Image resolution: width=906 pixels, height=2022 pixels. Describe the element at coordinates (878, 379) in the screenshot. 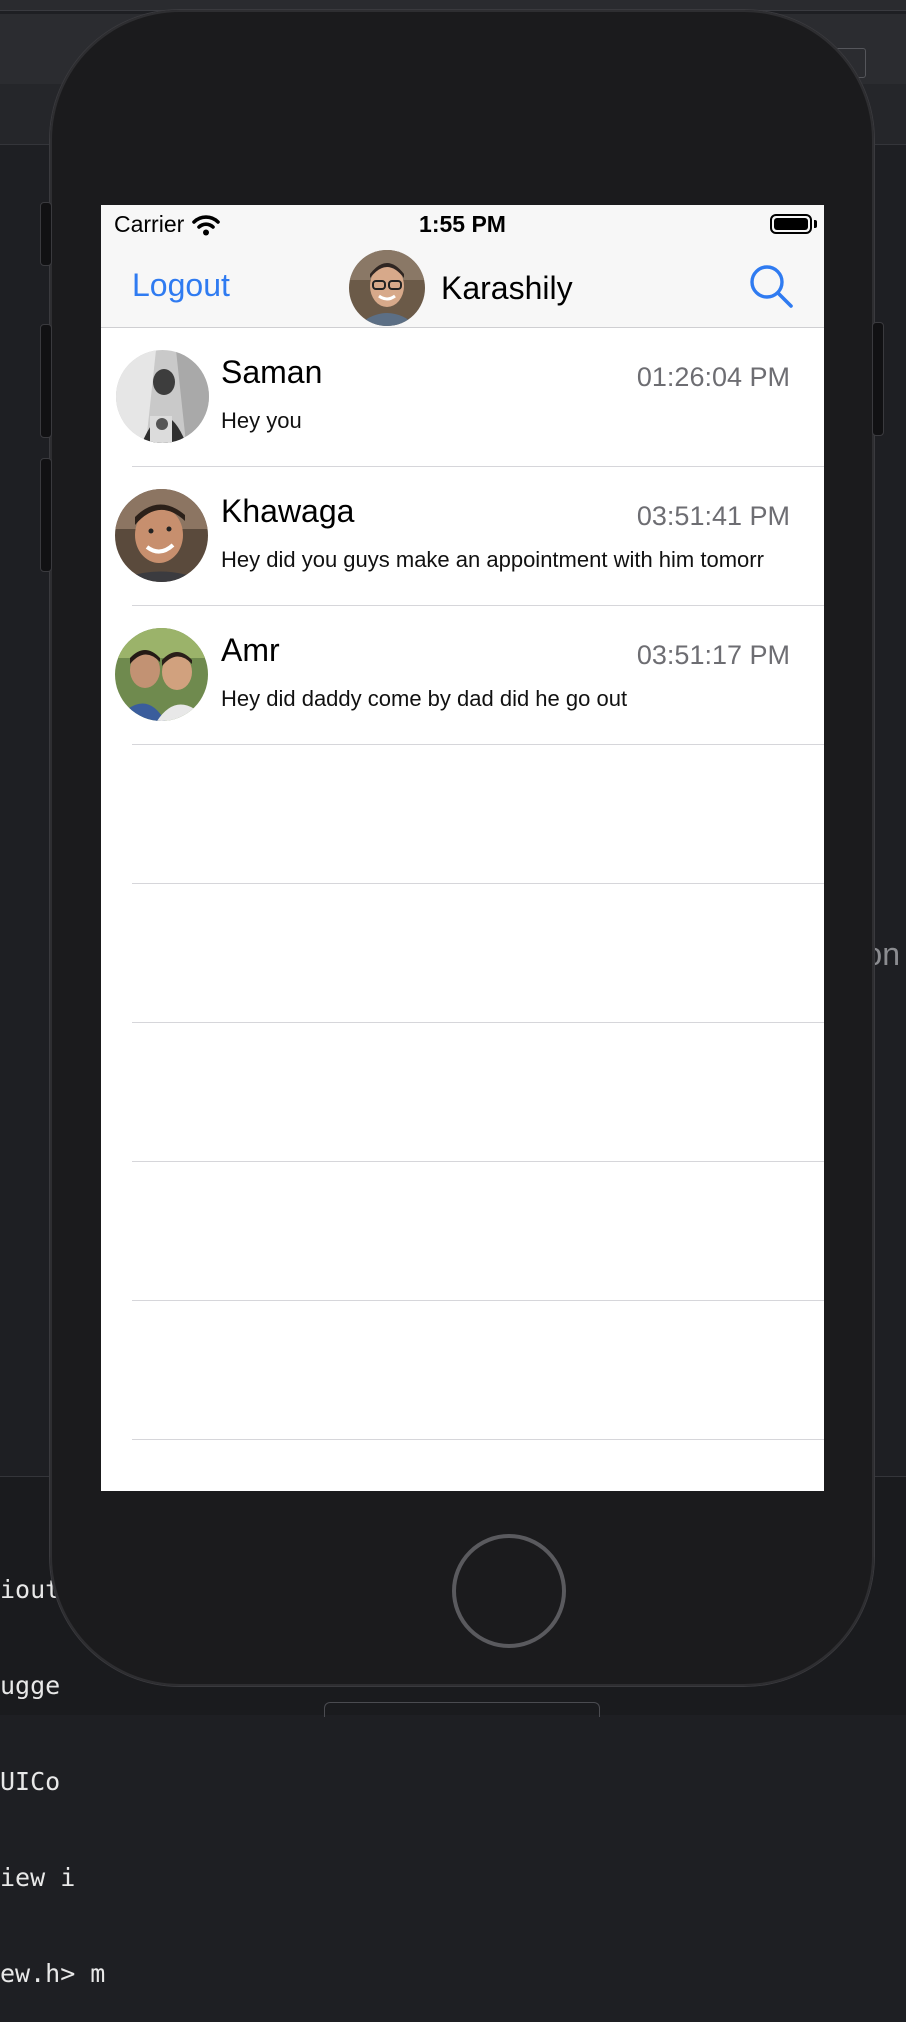

I see `power-button` at that location.